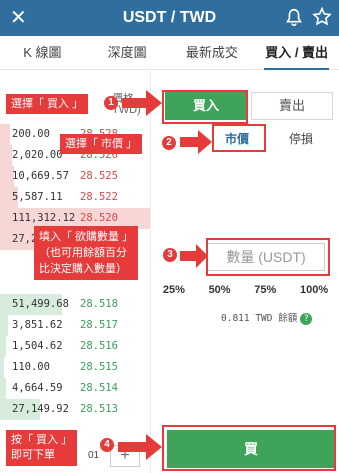  What do you see at coordinates (294, 18) in the screenshot?
I see `bell-icon` at bounding box center [294, 18].